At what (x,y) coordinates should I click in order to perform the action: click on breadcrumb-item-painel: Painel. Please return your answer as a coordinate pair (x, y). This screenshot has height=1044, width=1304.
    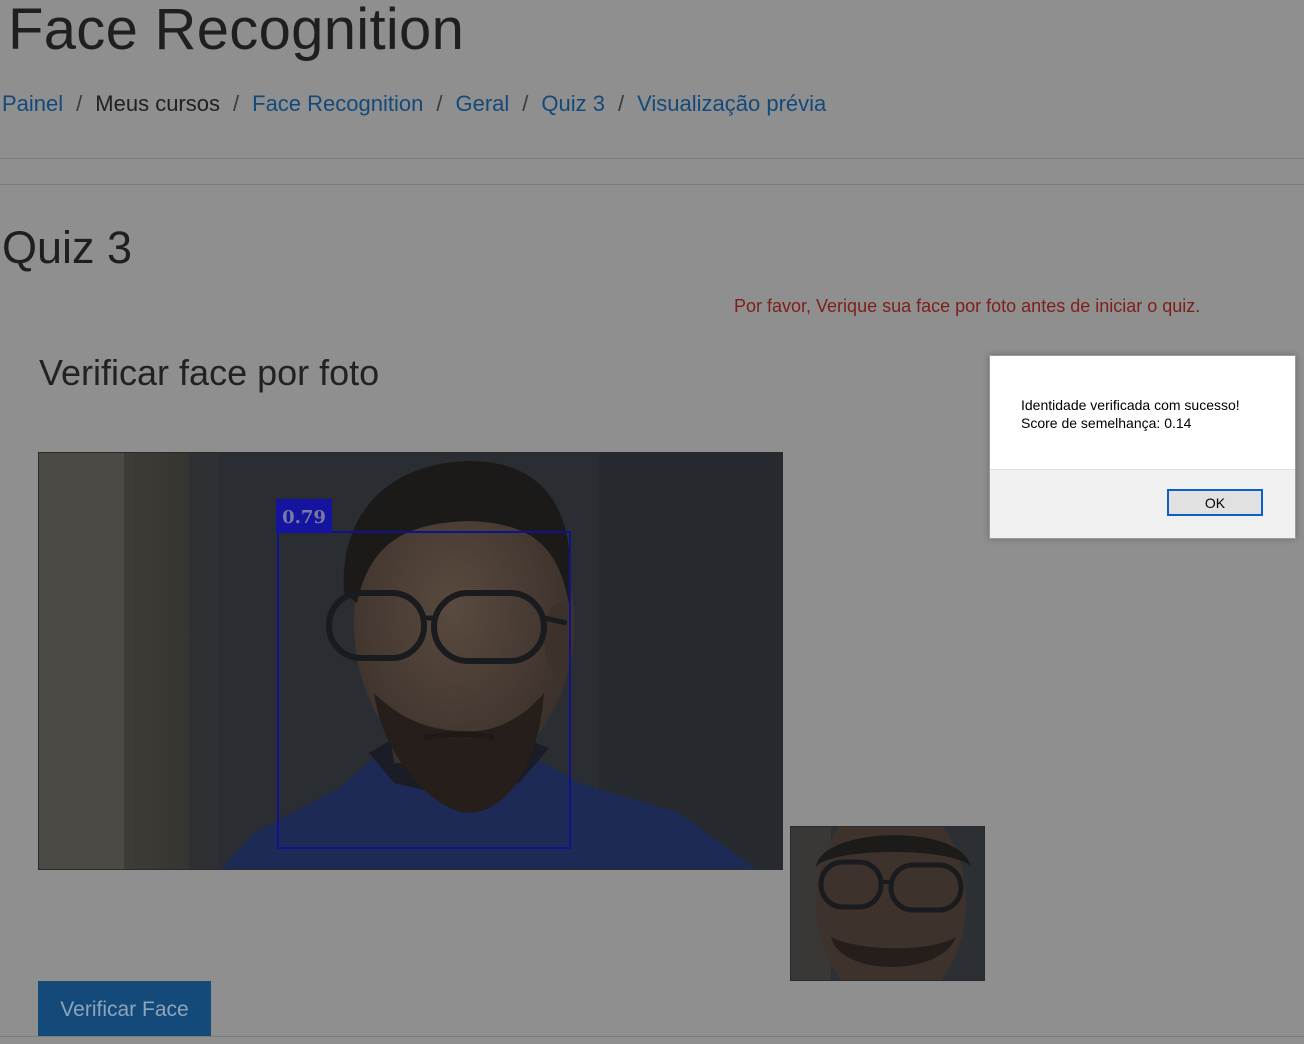
    Looking at the image, I should click on (32, 103).